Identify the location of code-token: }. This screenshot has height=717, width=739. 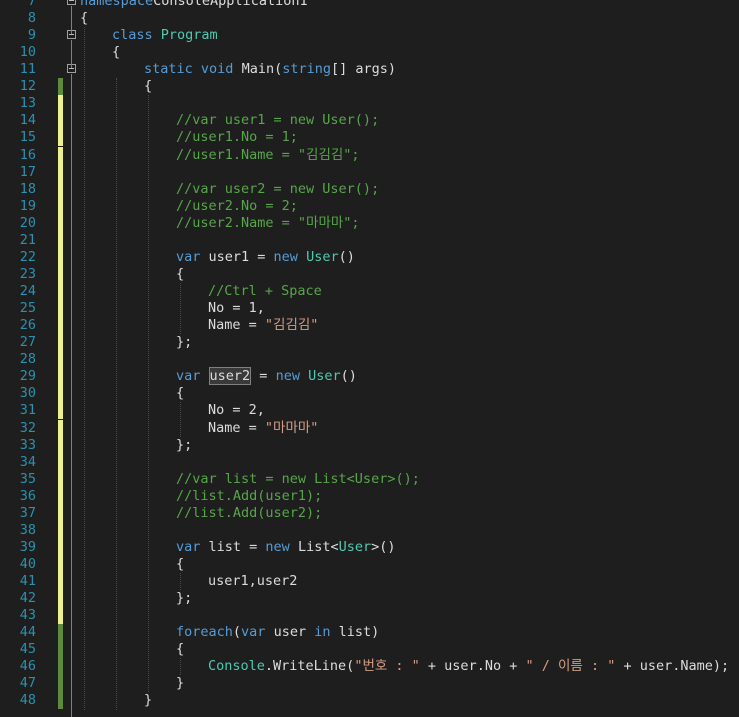
(148, 700).